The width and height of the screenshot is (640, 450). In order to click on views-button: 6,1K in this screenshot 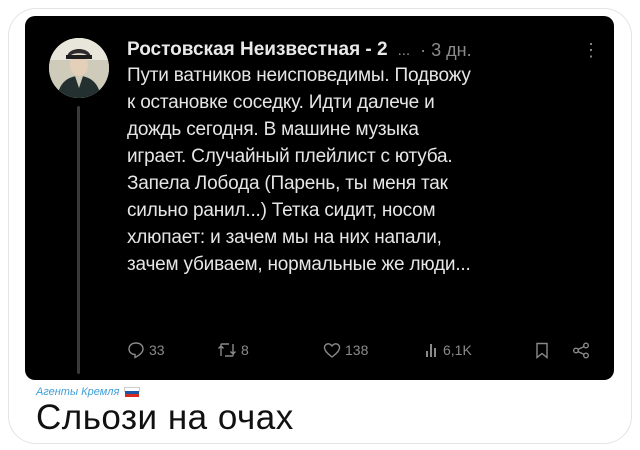, I will do `click(448, 350)`.